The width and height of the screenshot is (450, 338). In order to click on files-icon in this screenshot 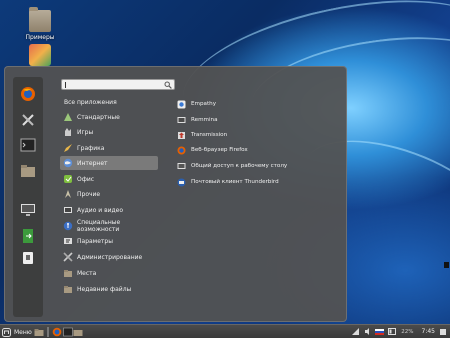, I will do `click(28, 171)`.